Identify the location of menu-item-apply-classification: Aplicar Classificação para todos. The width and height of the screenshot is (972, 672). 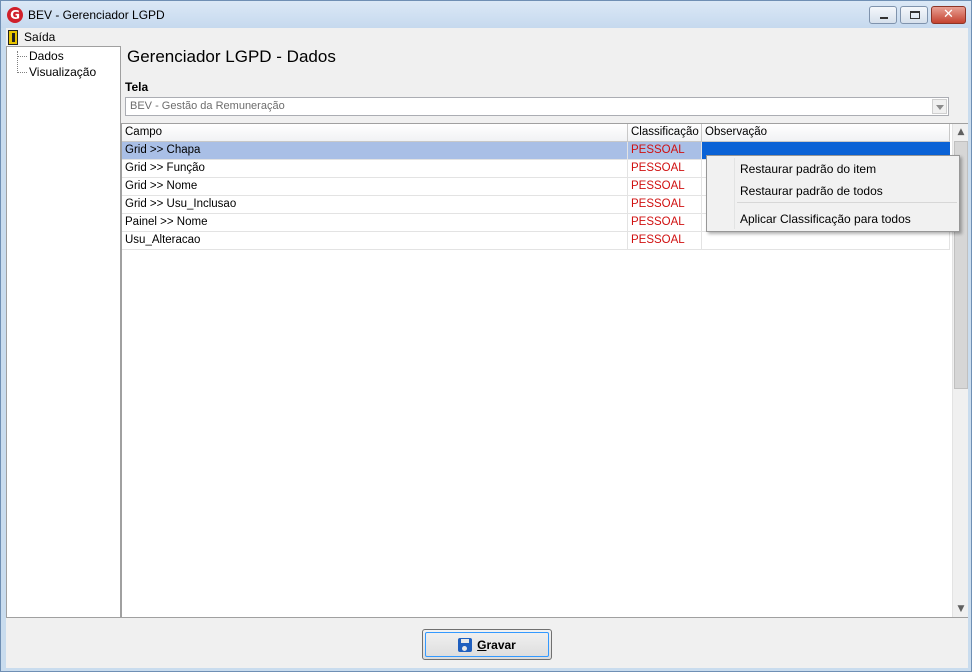
(825, 219).